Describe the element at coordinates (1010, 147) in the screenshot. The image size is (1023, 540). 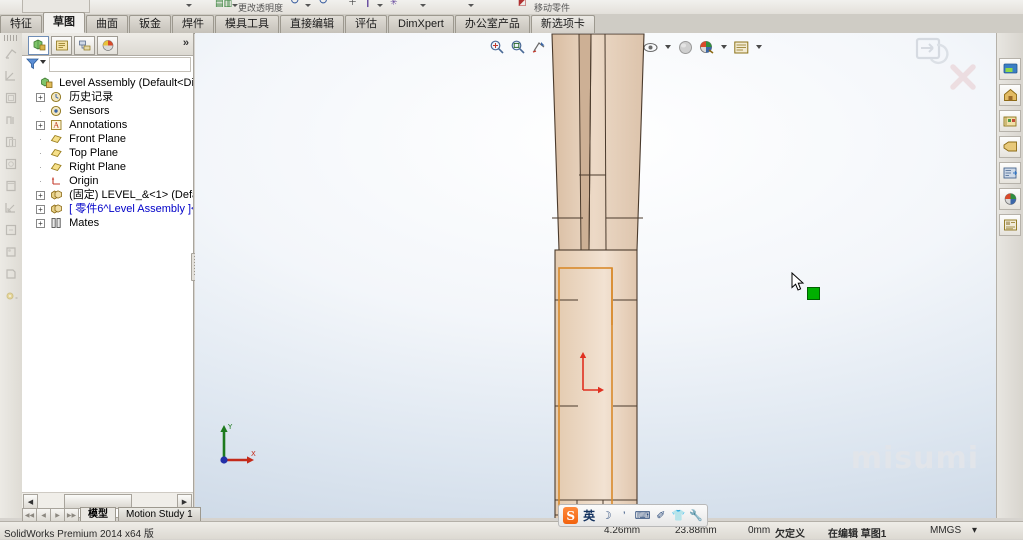
I see `view-palette-icon` at that location.